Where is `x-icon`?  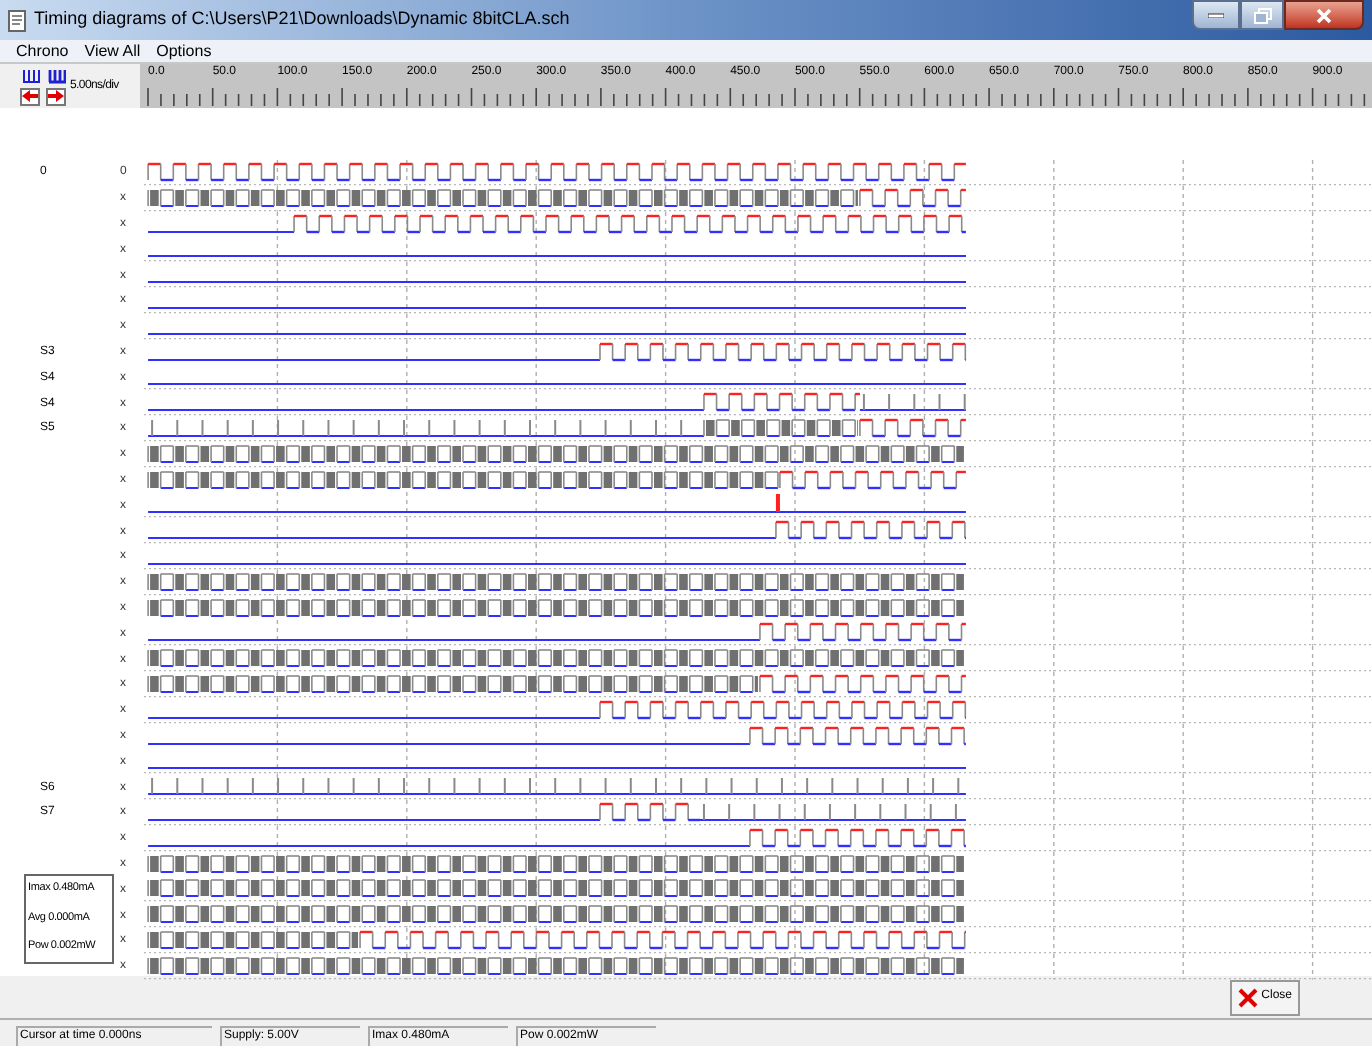
x-icon is located at coordinates (1247, 997).